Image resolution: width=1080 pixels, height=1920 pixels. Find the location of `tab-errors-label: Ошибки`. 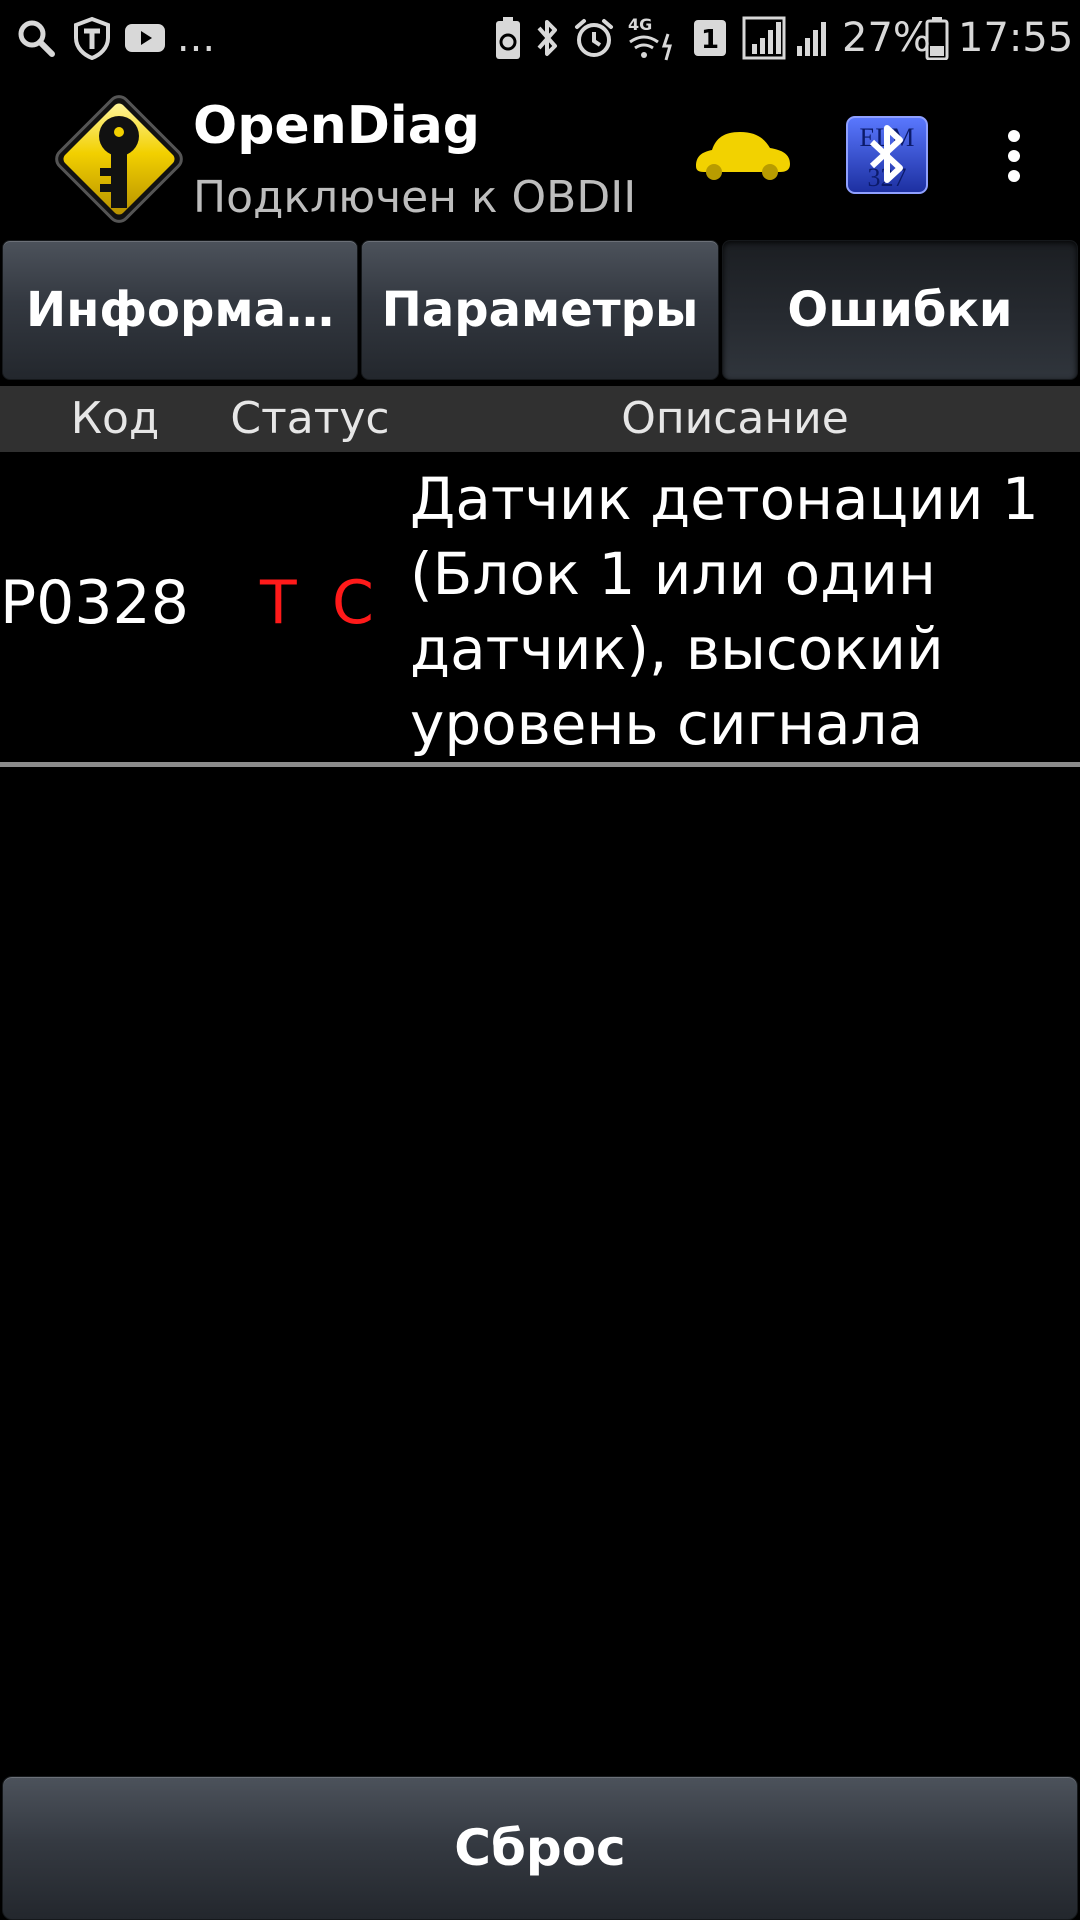

tab-errors-label: Ошибки is located at coordinates (900, 310).